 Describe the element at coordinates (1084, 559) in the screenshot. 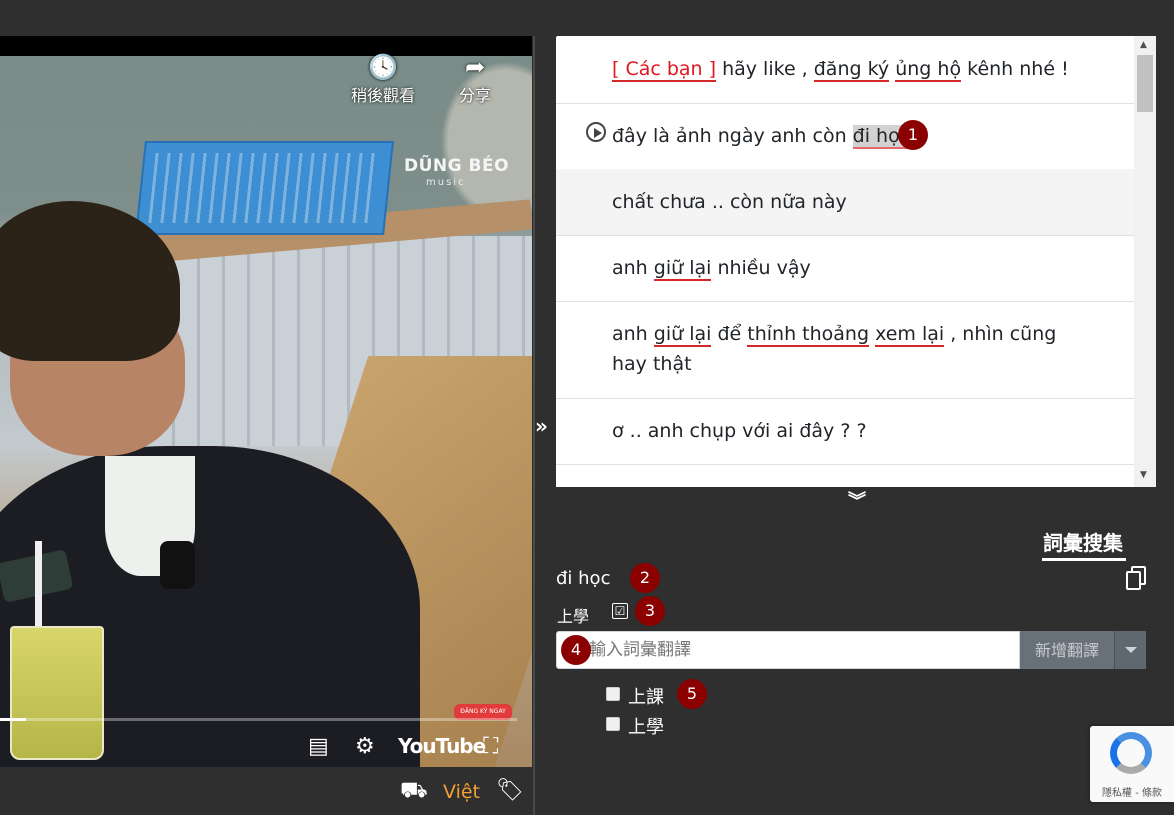

I see `tab-active-underline` at that location.